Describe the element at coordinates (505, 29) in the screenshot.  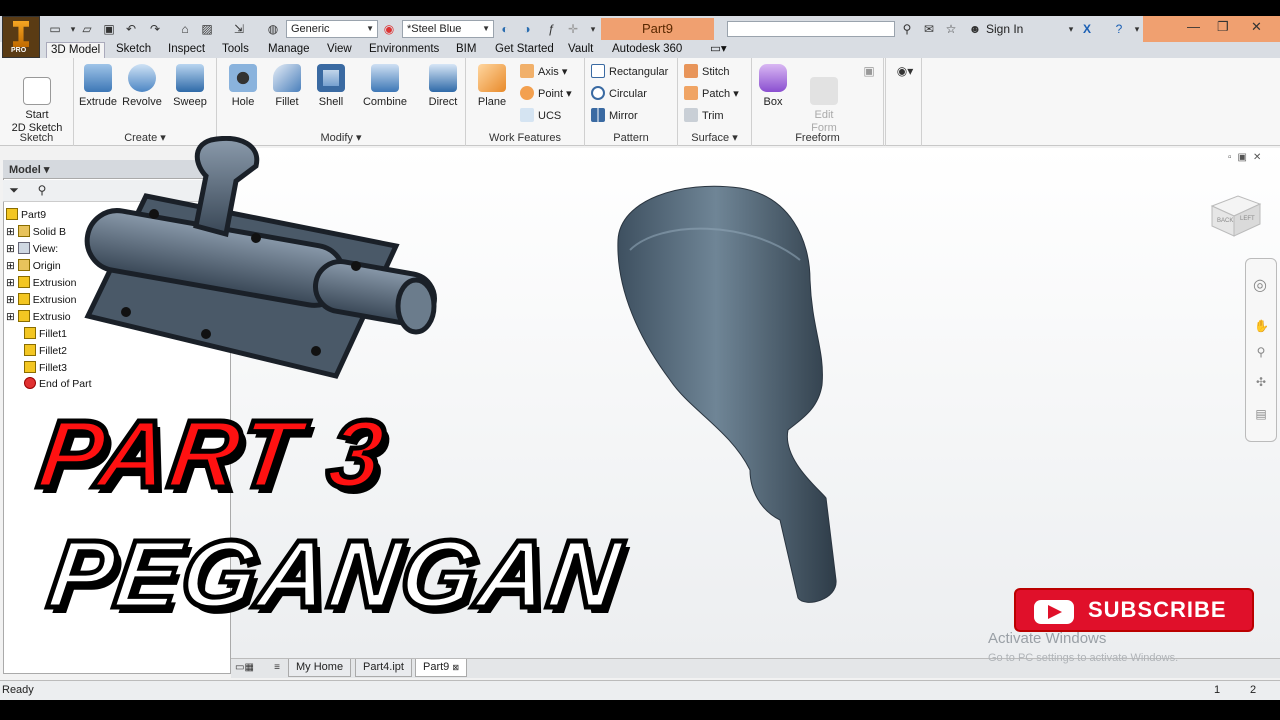
I see `adjust-icon: ◐` at that location.